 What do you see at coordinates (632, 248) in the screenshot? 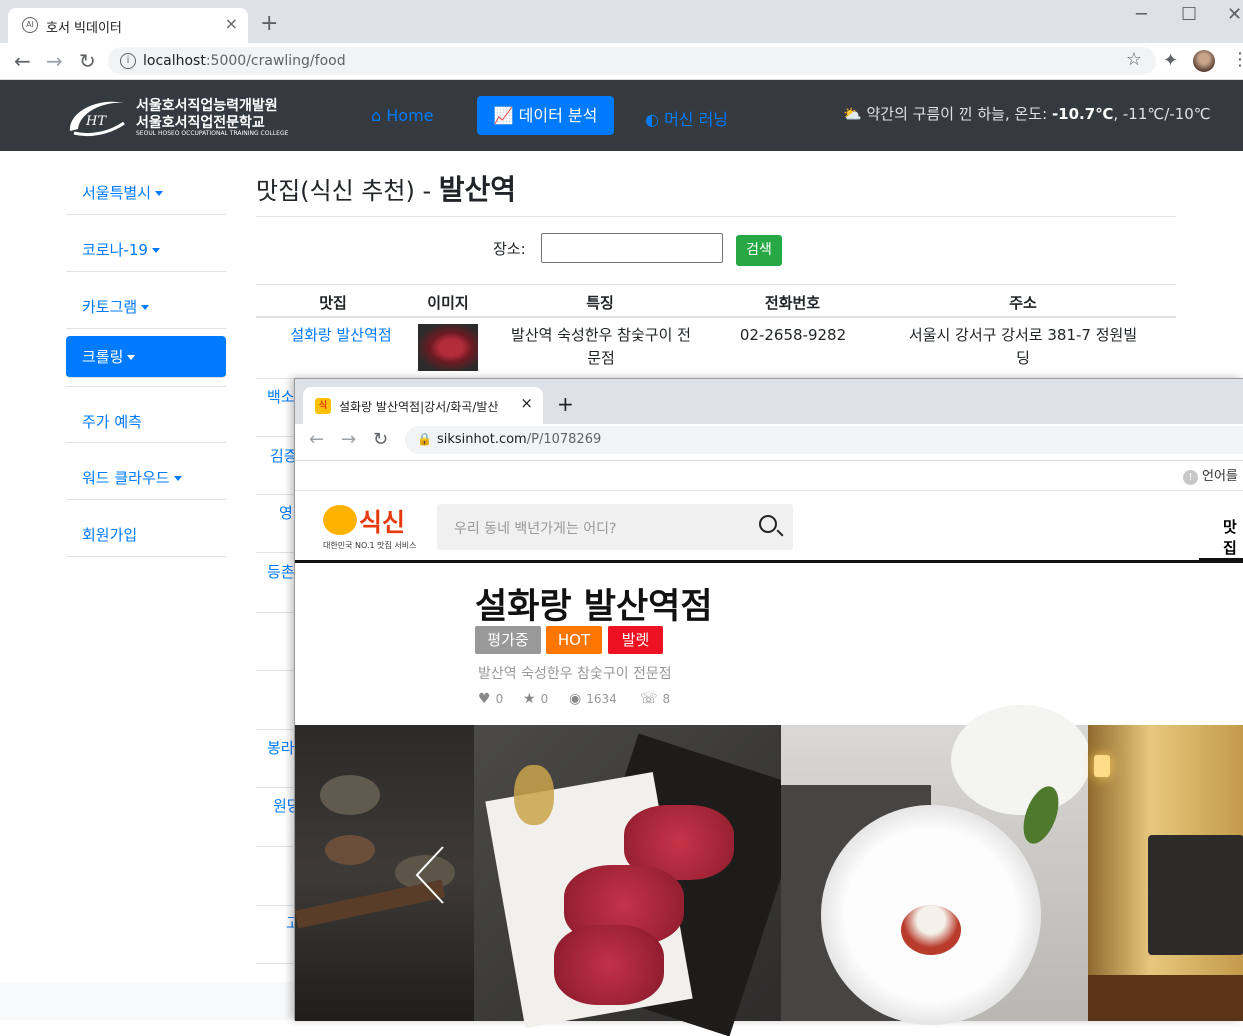
I see `place-search-input` at bounding box center [632, 248].